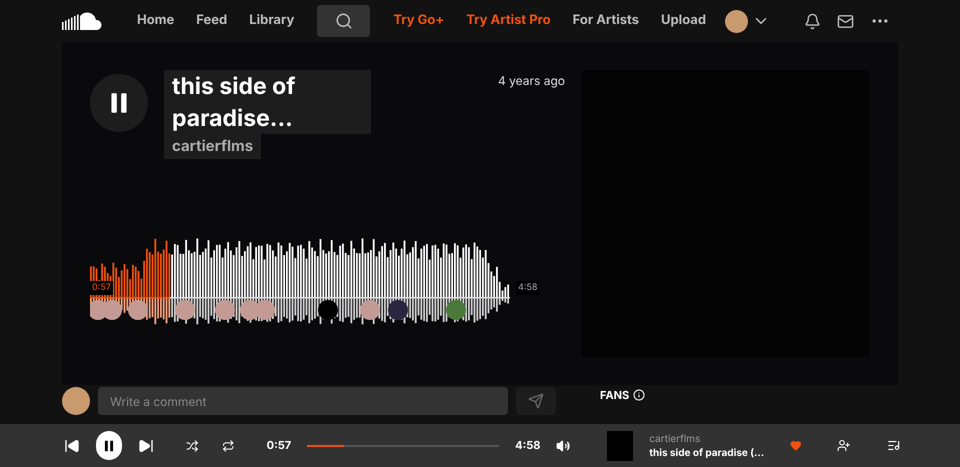 The height and width of the screenshot is (467, 960). What do you see at coordinates (279, 445) in the screenshot?
I see `current-time: 0:57` at bounding box center [279, 445].